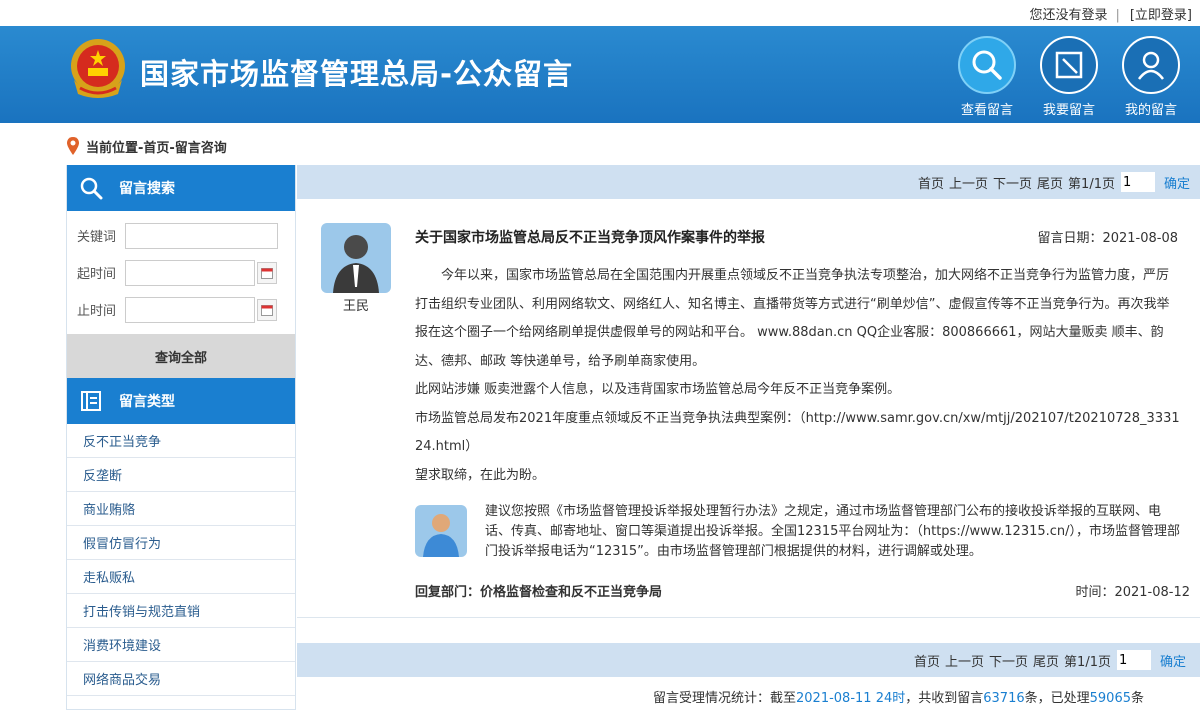  Describe the element at coordinates (1069, 65) in the screenshot. I see `compose-icon` at that location.